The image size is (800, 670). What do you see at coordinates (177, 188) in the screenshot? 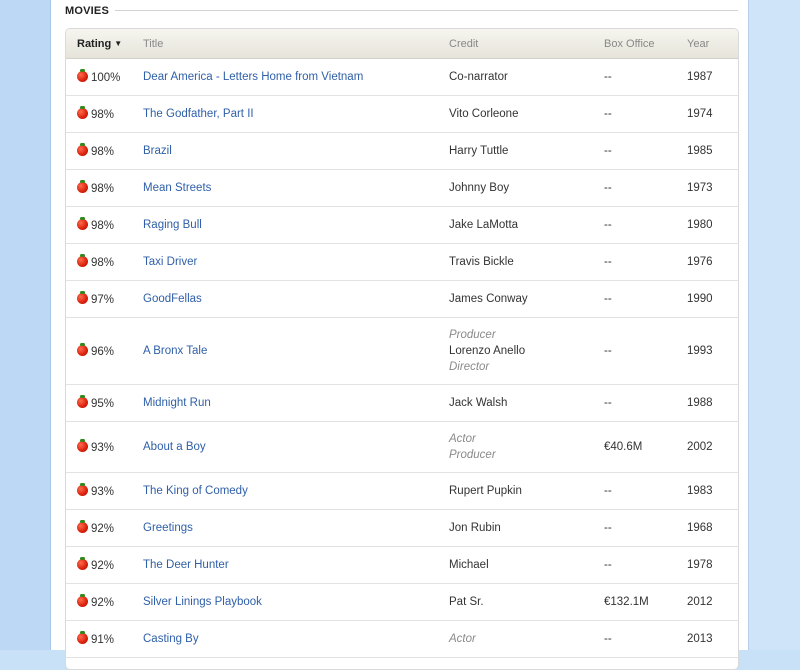
I see `movie-title-link: Mean Streets` at bounding box center [177, 188].